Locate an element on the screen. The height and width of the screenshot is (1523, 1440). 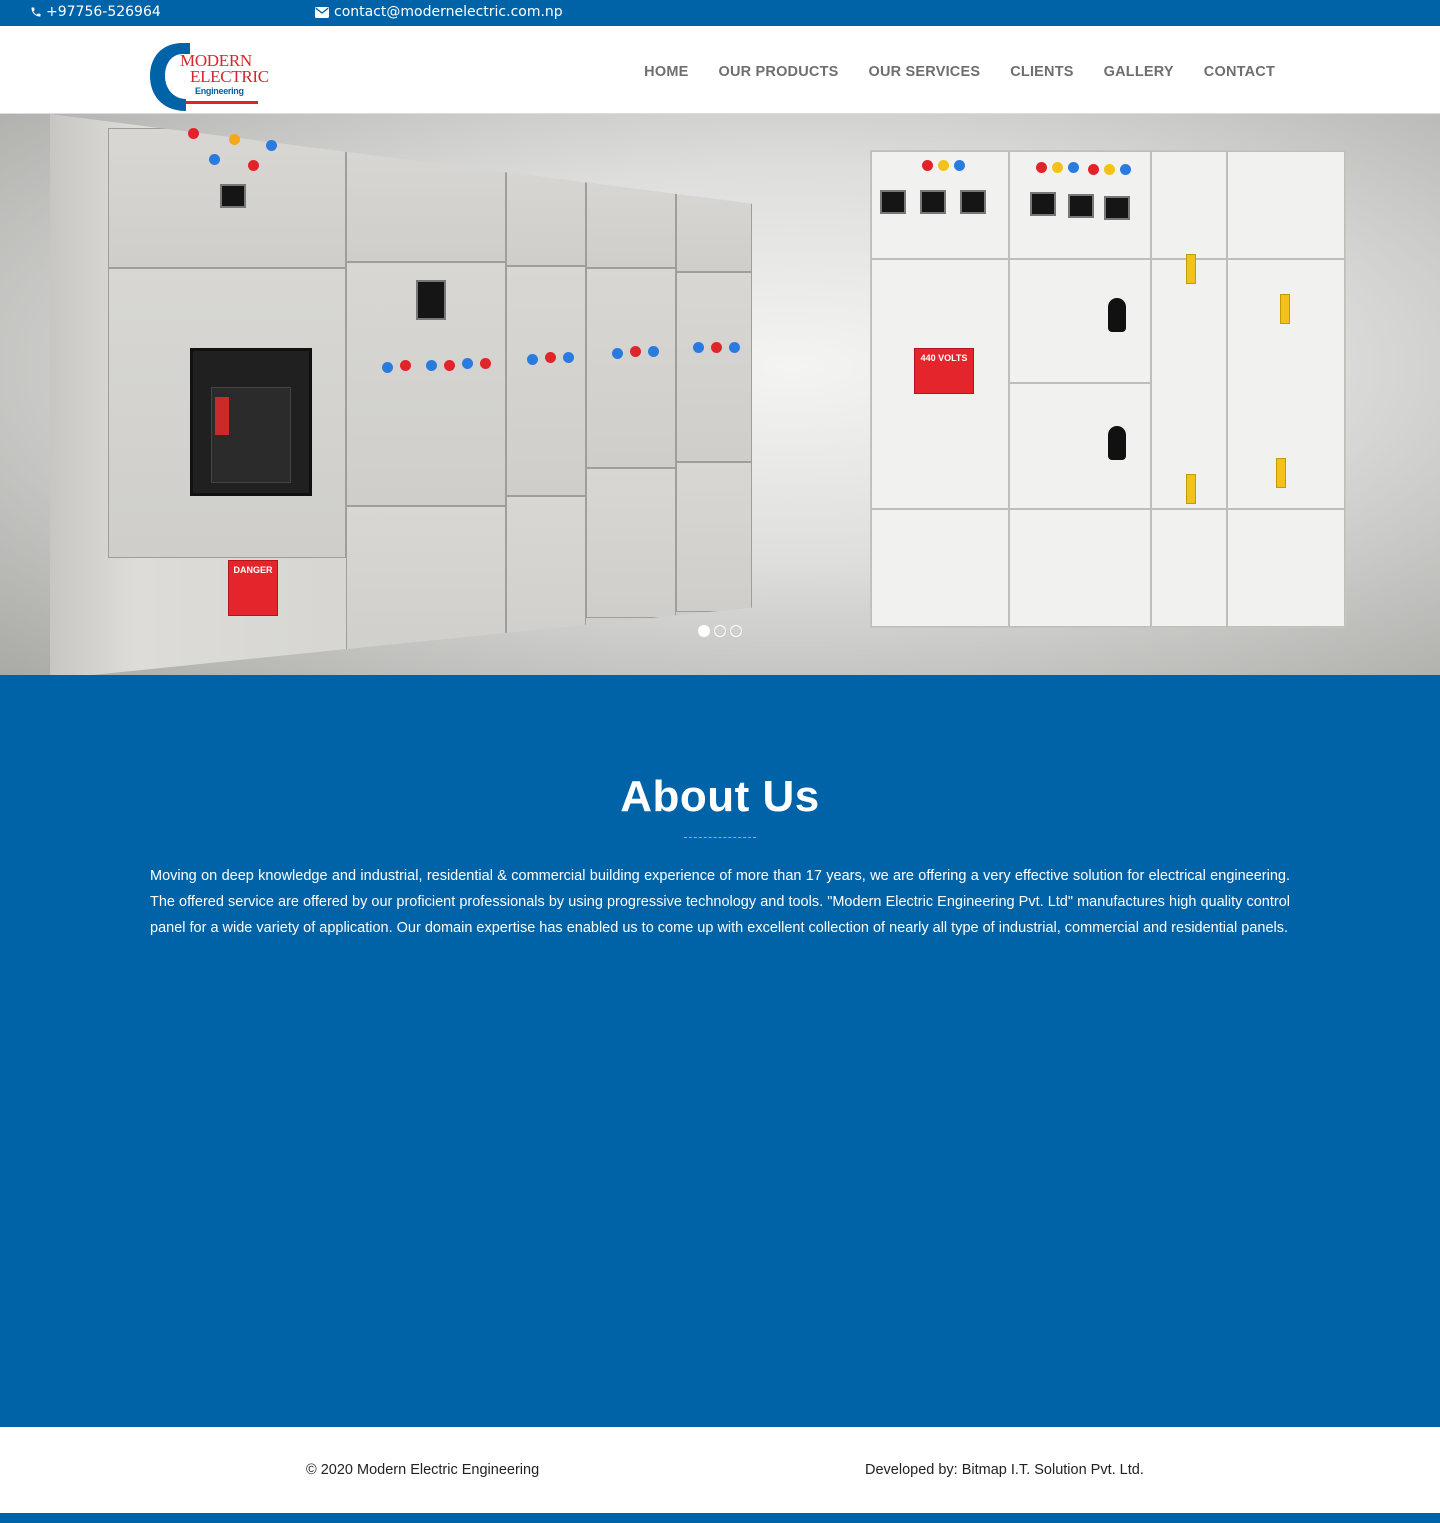
email-contact: contact@modernelectric.com.np is located at coordinates (439, 12).